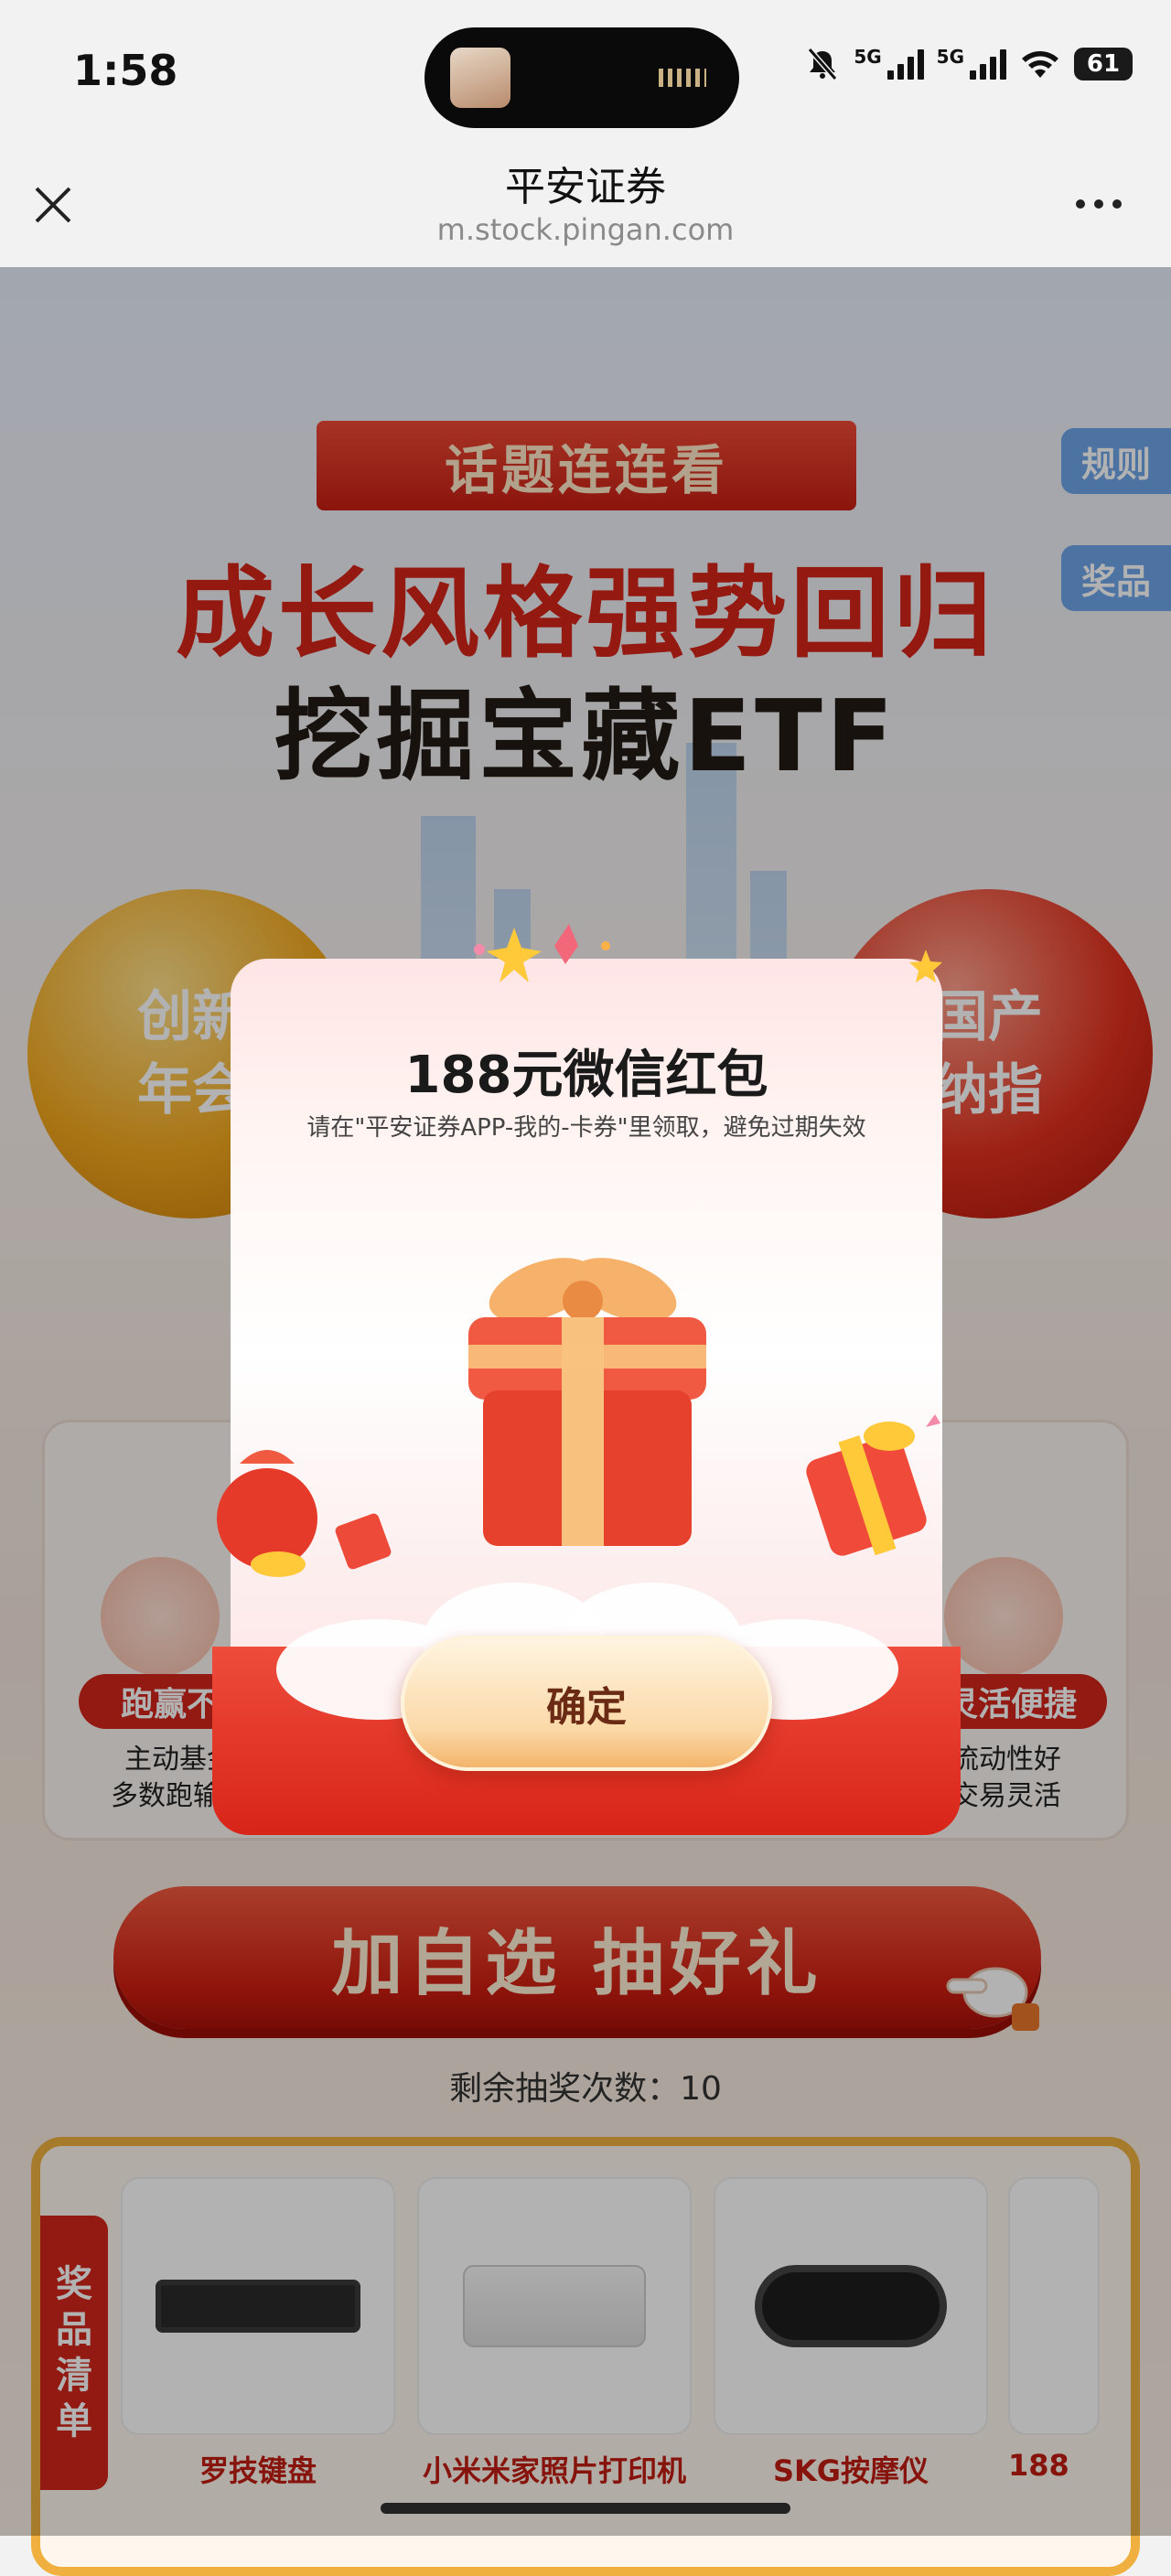 This screenshot has height=2576, width=1171. What do you see at coordinates (1103, 64) in the screenshot?
I see `battery-icon: 61` at bounding box center [1103, 64].